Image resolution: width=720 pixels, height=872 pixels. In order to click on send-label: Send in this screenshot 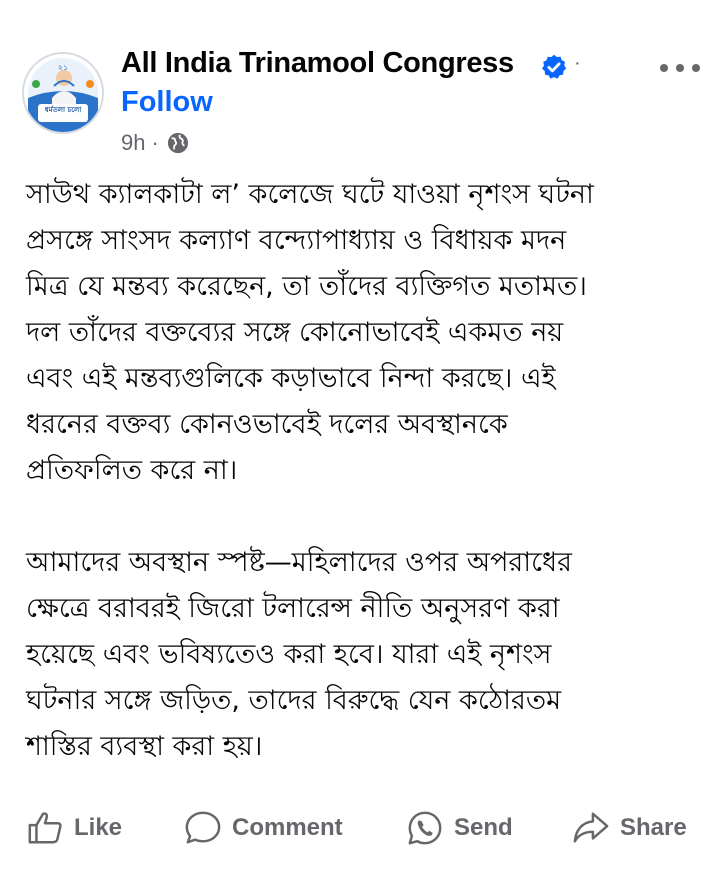, I will do `click(483, 827)`.